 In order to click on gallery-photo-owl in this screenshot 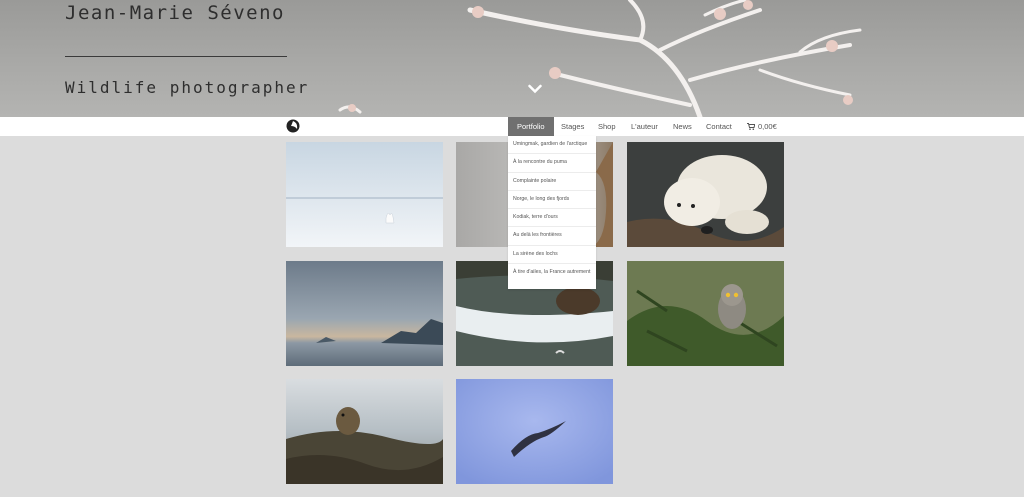, I will do `click(705, 313)`.